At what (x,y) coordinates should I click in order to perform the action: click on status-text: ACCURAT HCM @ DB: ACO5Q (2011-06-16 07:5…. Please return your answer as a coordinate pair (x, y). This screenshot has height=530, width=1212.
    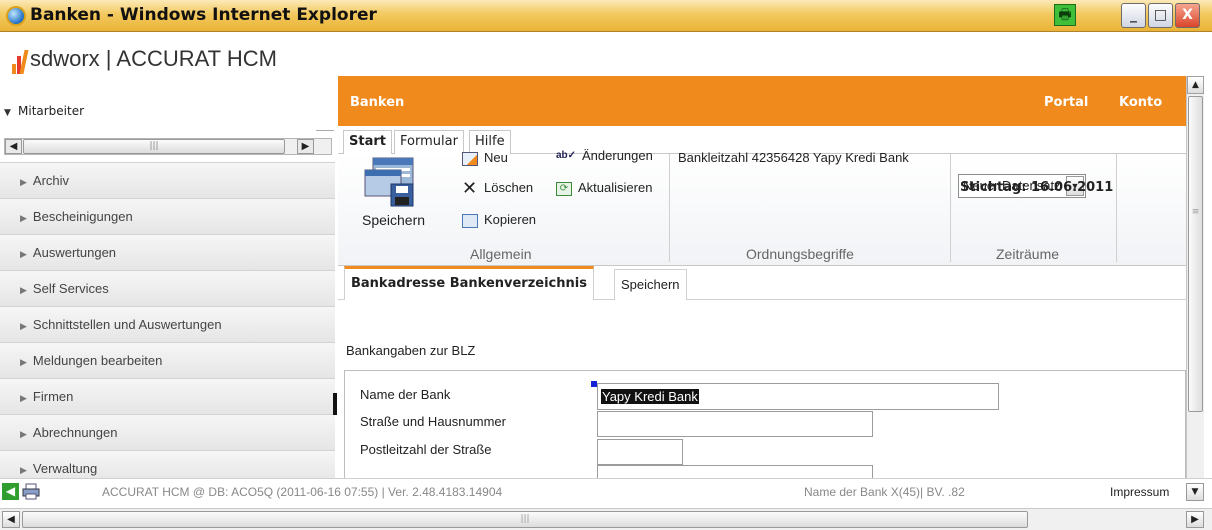
    Looking at the image, I should click on (302, 492).